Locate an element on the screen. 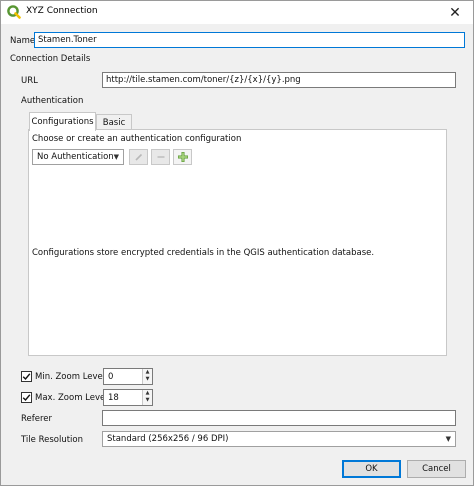 The image size is (474, 486). edit-config-button is located at coordinates (138, 157).